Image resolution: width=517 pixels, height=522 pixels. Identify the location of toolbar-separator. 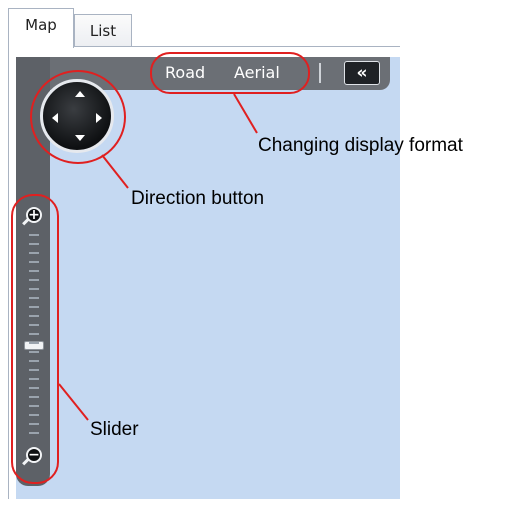
(320, 73).